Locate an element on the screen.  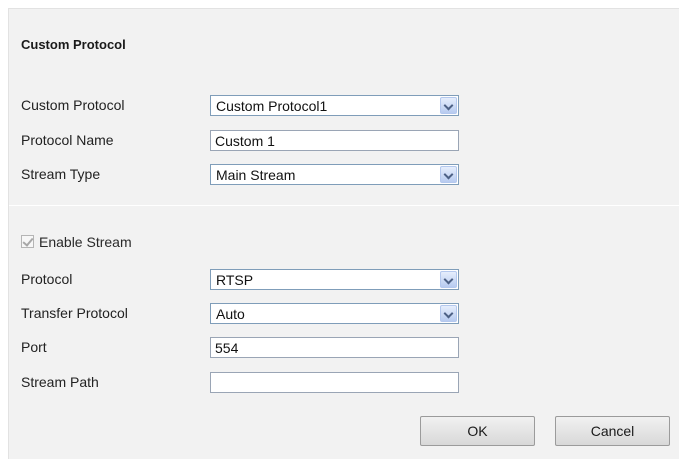
stream-type-select: Main Stream is located at coordinates (334, 174).